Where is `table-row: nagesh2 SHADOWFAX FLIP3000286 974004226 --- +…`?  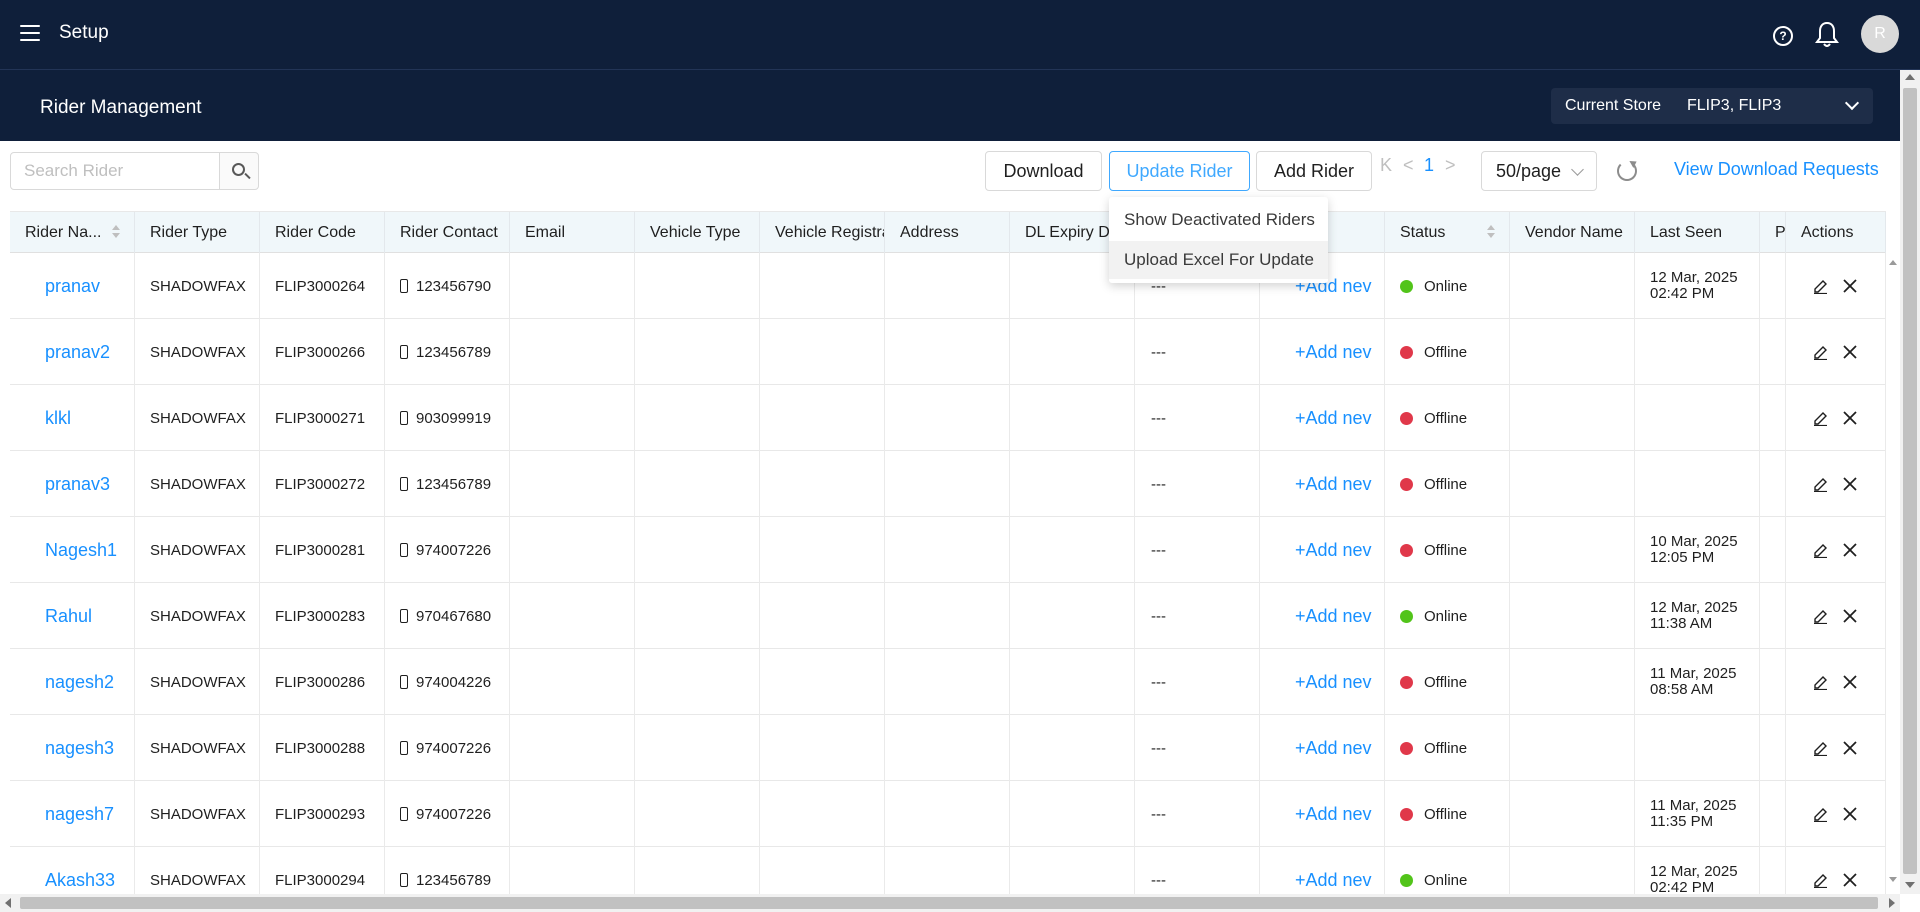
table-row: nagesh2 SHADOWFAX FLIP3000286 974004226 --- +… is located at coordinates (948, 682).